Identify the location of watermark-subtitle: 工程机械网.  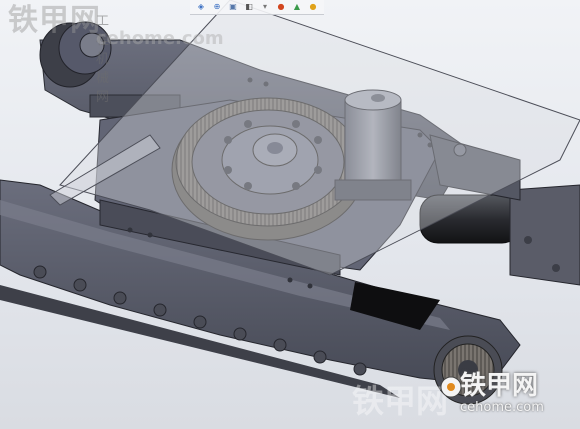
(103, 59).